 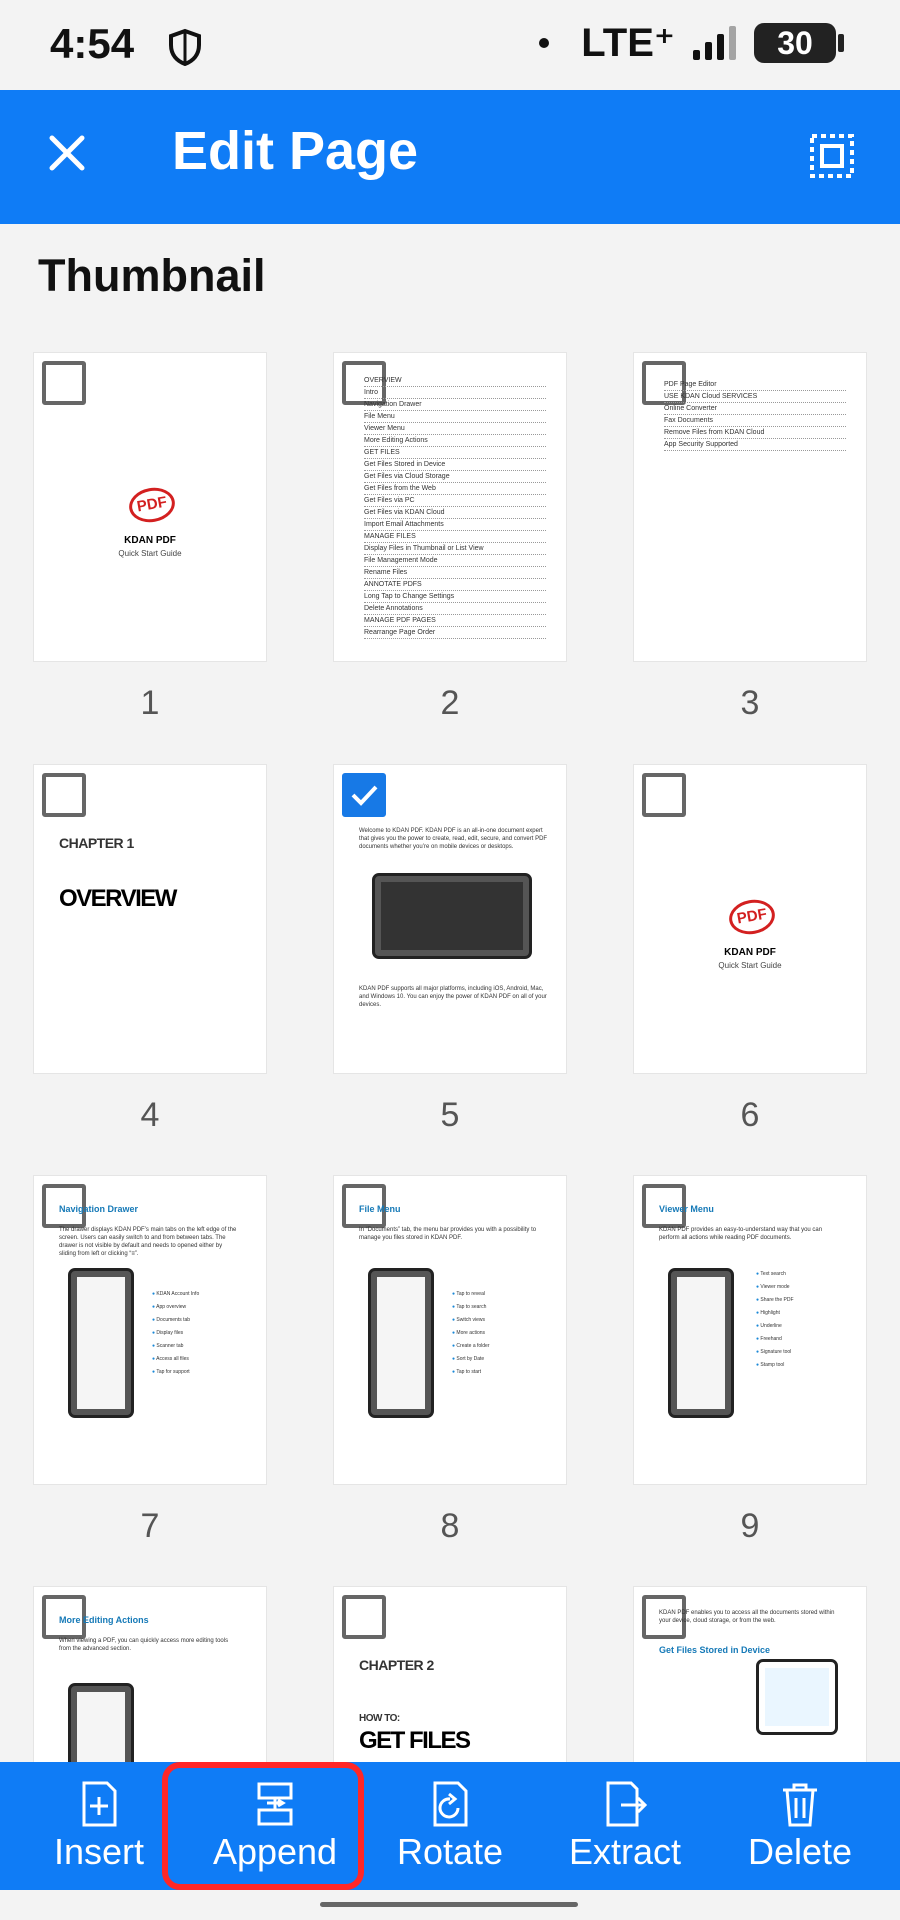 I want to click on top-app-bar: Edit Page, so click(x=450, y=157).